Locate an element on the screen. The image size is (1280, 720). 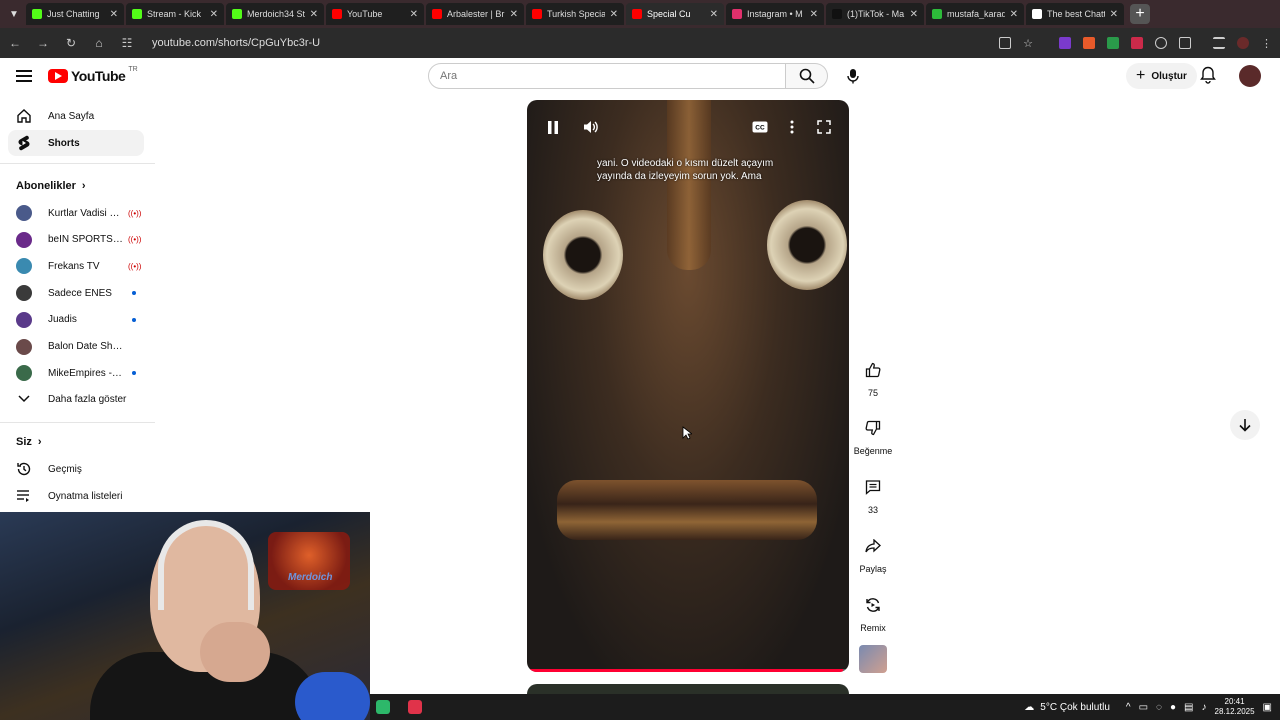
more-options-button is located at coordinates (792, 127).